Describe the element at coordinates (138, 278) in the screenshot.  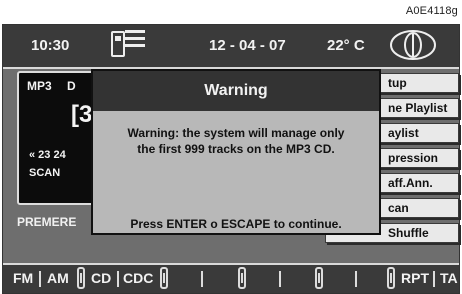
I see `source-cdc-button: CDC` at that location.